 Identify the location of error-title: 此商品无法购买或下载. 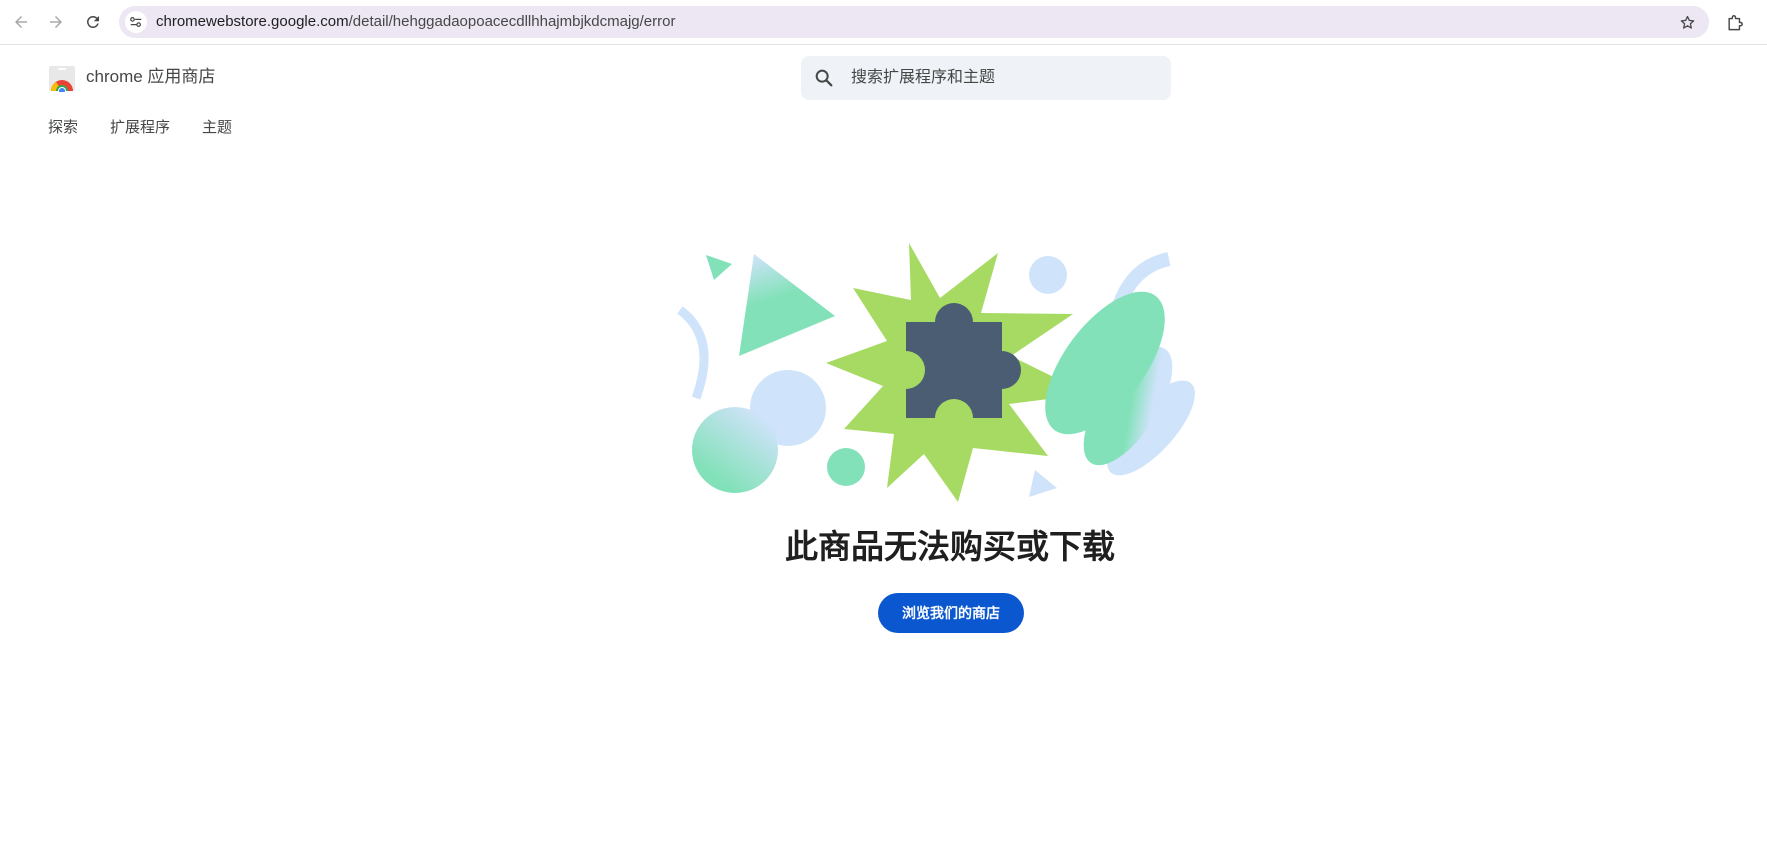
(950, 546).